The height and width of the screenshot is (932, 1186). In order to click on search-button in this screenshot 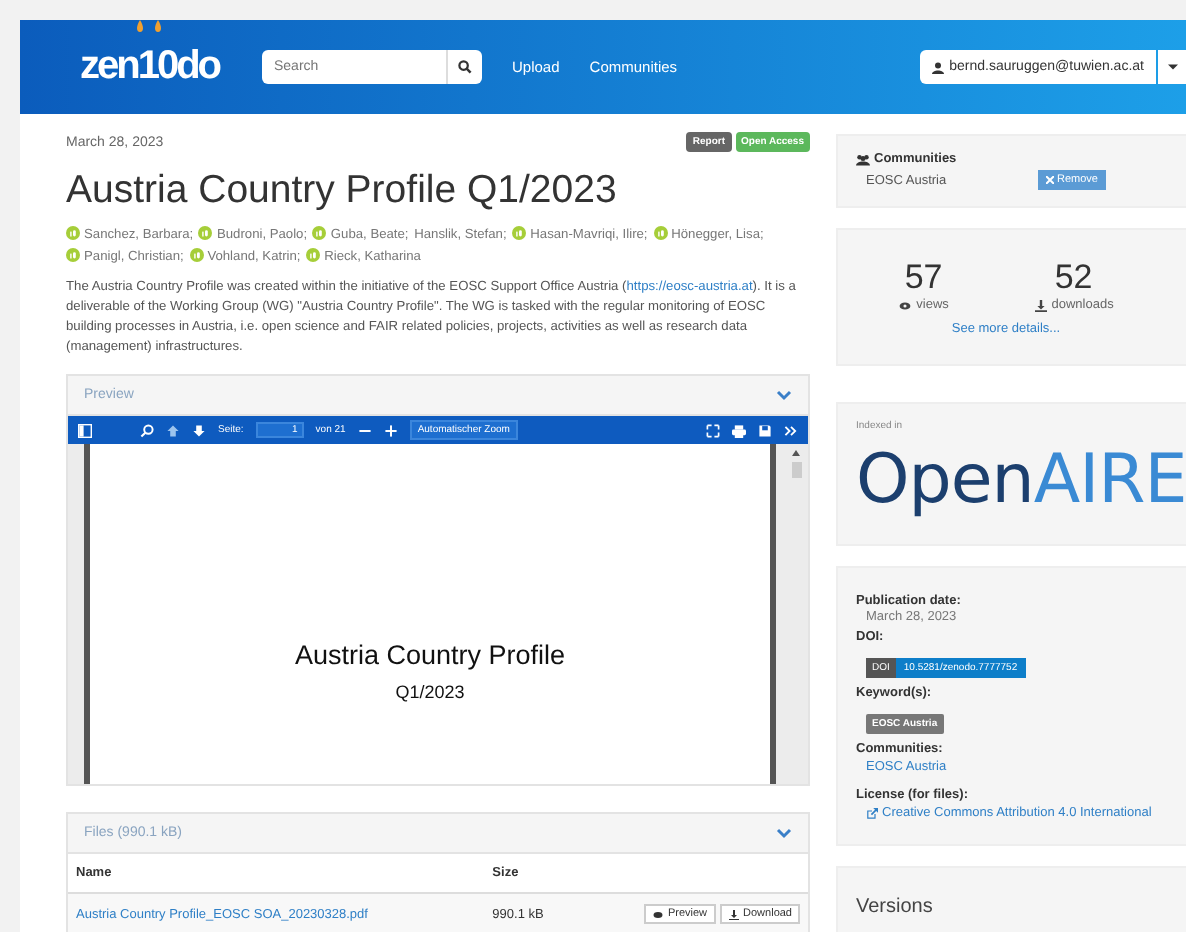, I will do `click(464, 67)`.